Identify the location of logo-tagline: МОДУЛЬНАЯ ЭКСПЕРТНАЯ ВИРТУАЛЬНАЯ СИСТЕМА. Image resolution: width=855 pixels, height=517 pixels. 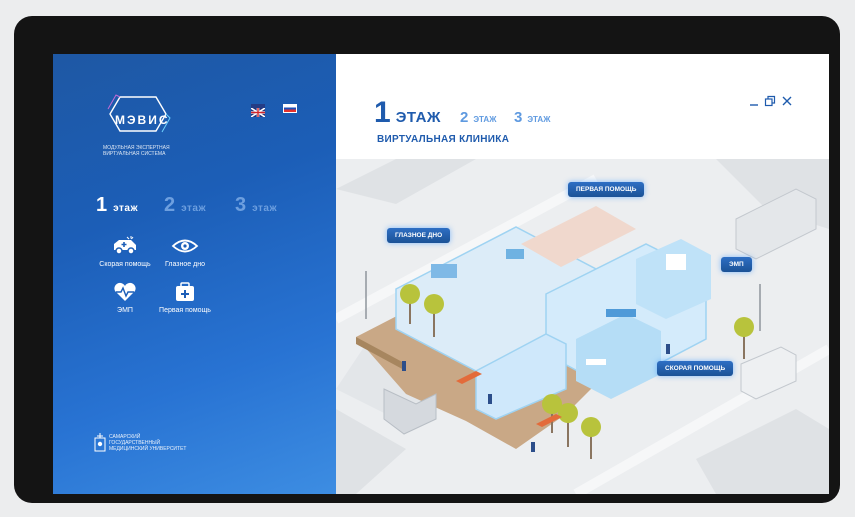
(136, 151).